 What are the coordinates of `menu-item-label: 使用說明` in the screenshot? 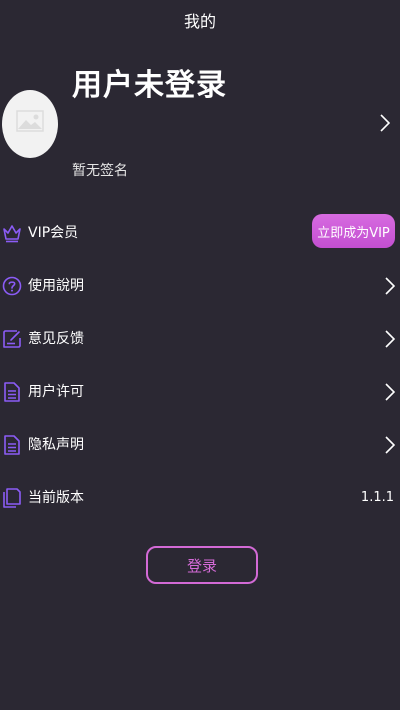 It's located at (56, 286).